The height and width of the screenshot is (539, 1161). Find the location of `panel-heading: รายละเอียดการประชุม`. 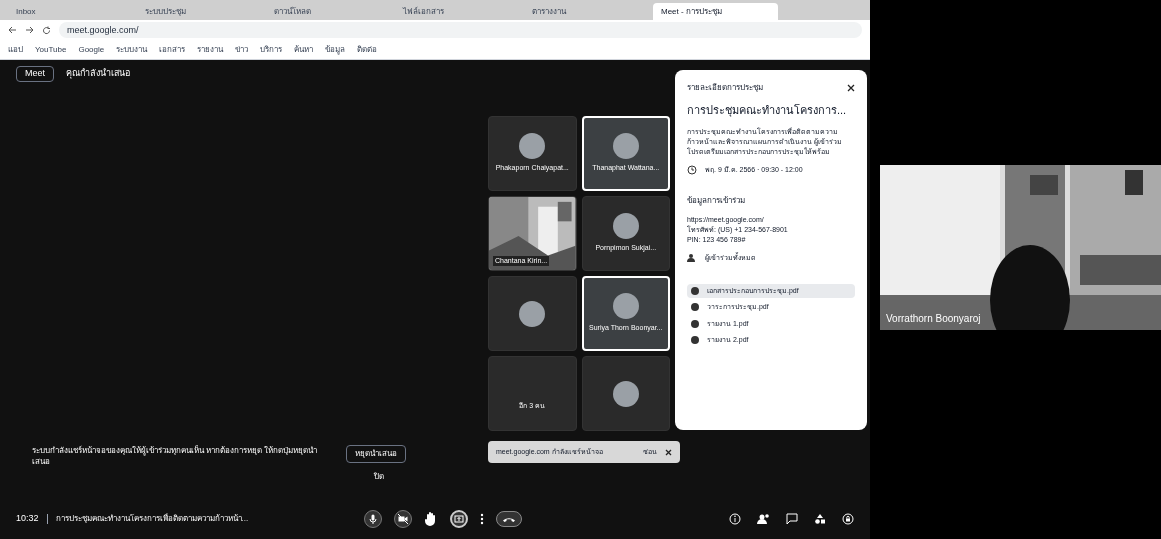

panel-heading: รายละเอียดการประชุม is located at coordinates (725, 88).